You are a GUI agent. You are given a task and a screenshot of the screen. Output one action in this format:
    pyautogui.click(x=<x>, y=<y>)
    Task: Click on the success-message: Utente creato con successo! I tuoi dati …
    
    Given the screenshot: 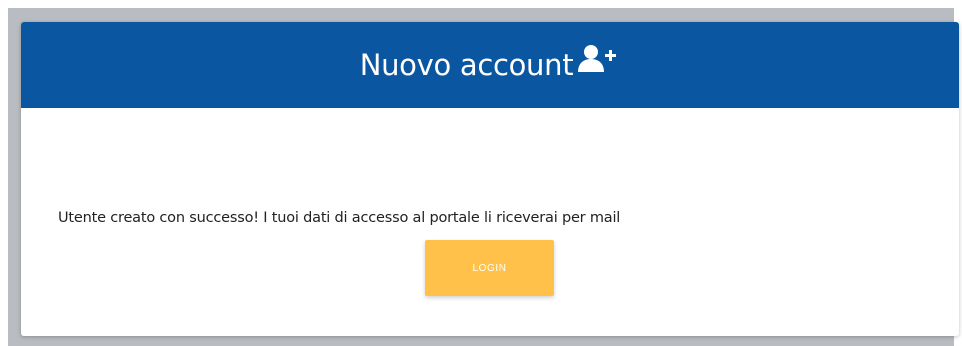 What is the action you would take?
    pyautogui.click(x=339, y=218)
    